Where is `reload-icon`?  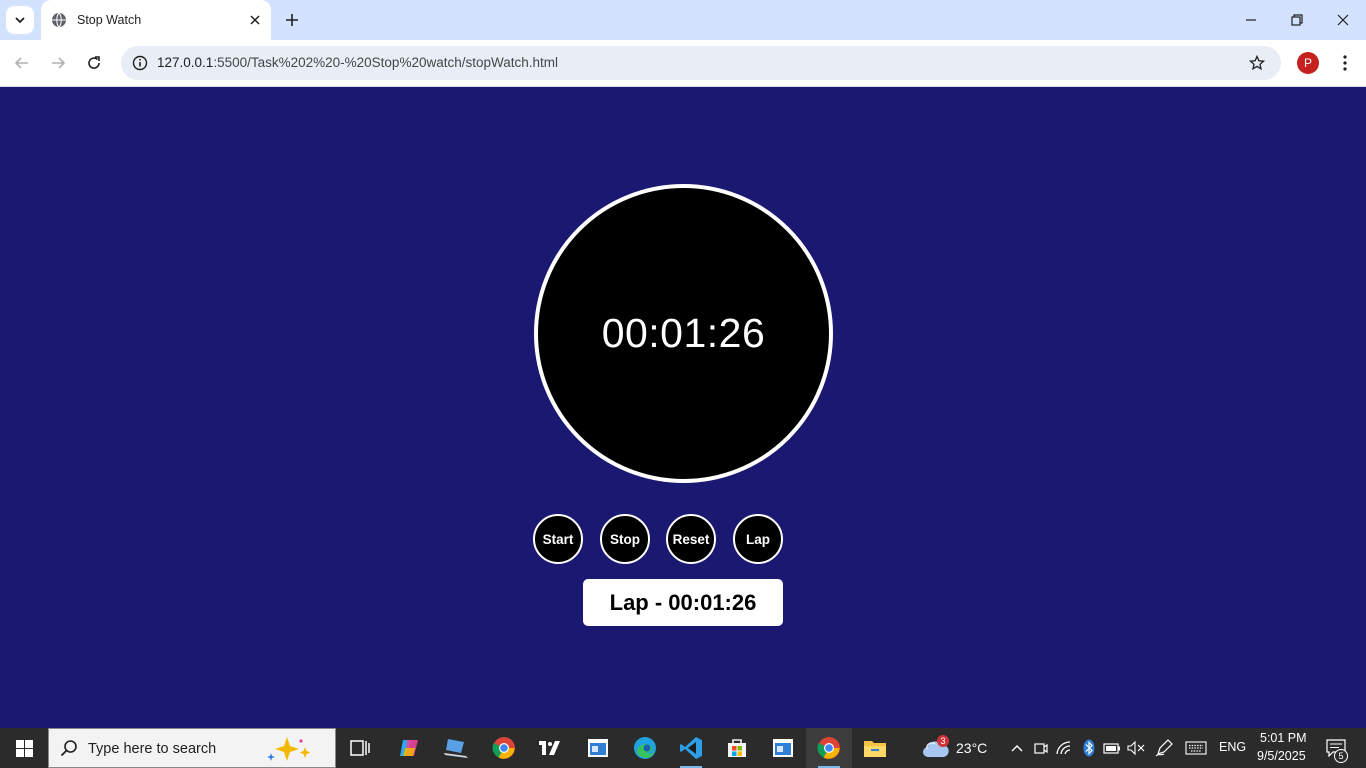
reload-icon is located at coordinates (94, 62).